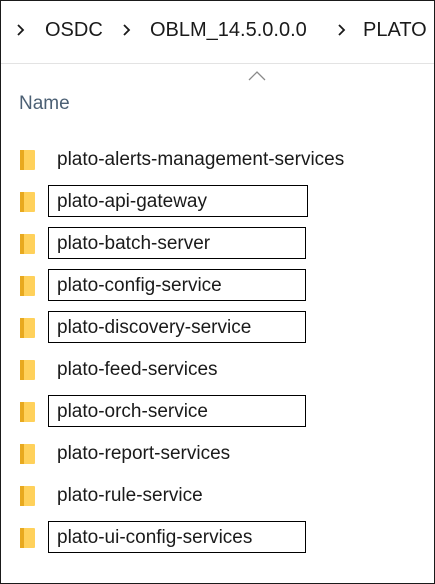 The height and width of the screenshot is (584, 435). What do you see at coordinates (217, 412) in the screenshot?
I see `list-item: plato-orch-service` at bounding box center [217, 412].